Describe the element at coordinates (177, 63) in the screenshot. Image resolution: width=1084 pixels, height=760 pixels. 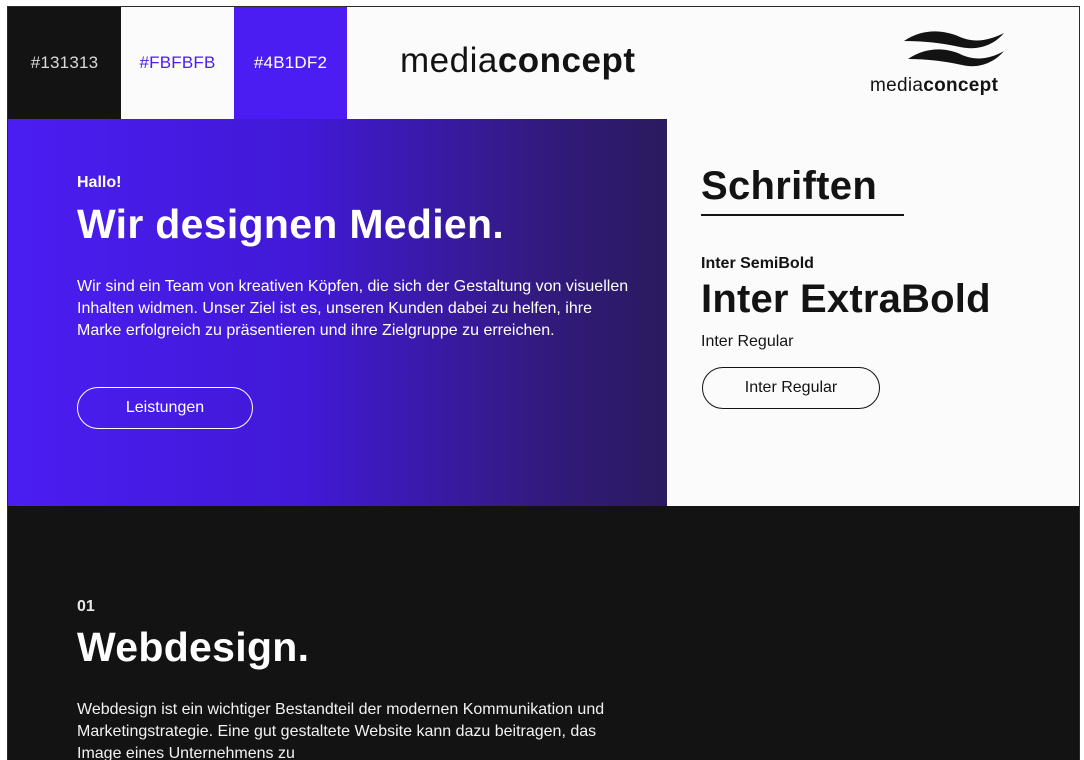
I see `swatch-light: #FBFBFB` at that location.